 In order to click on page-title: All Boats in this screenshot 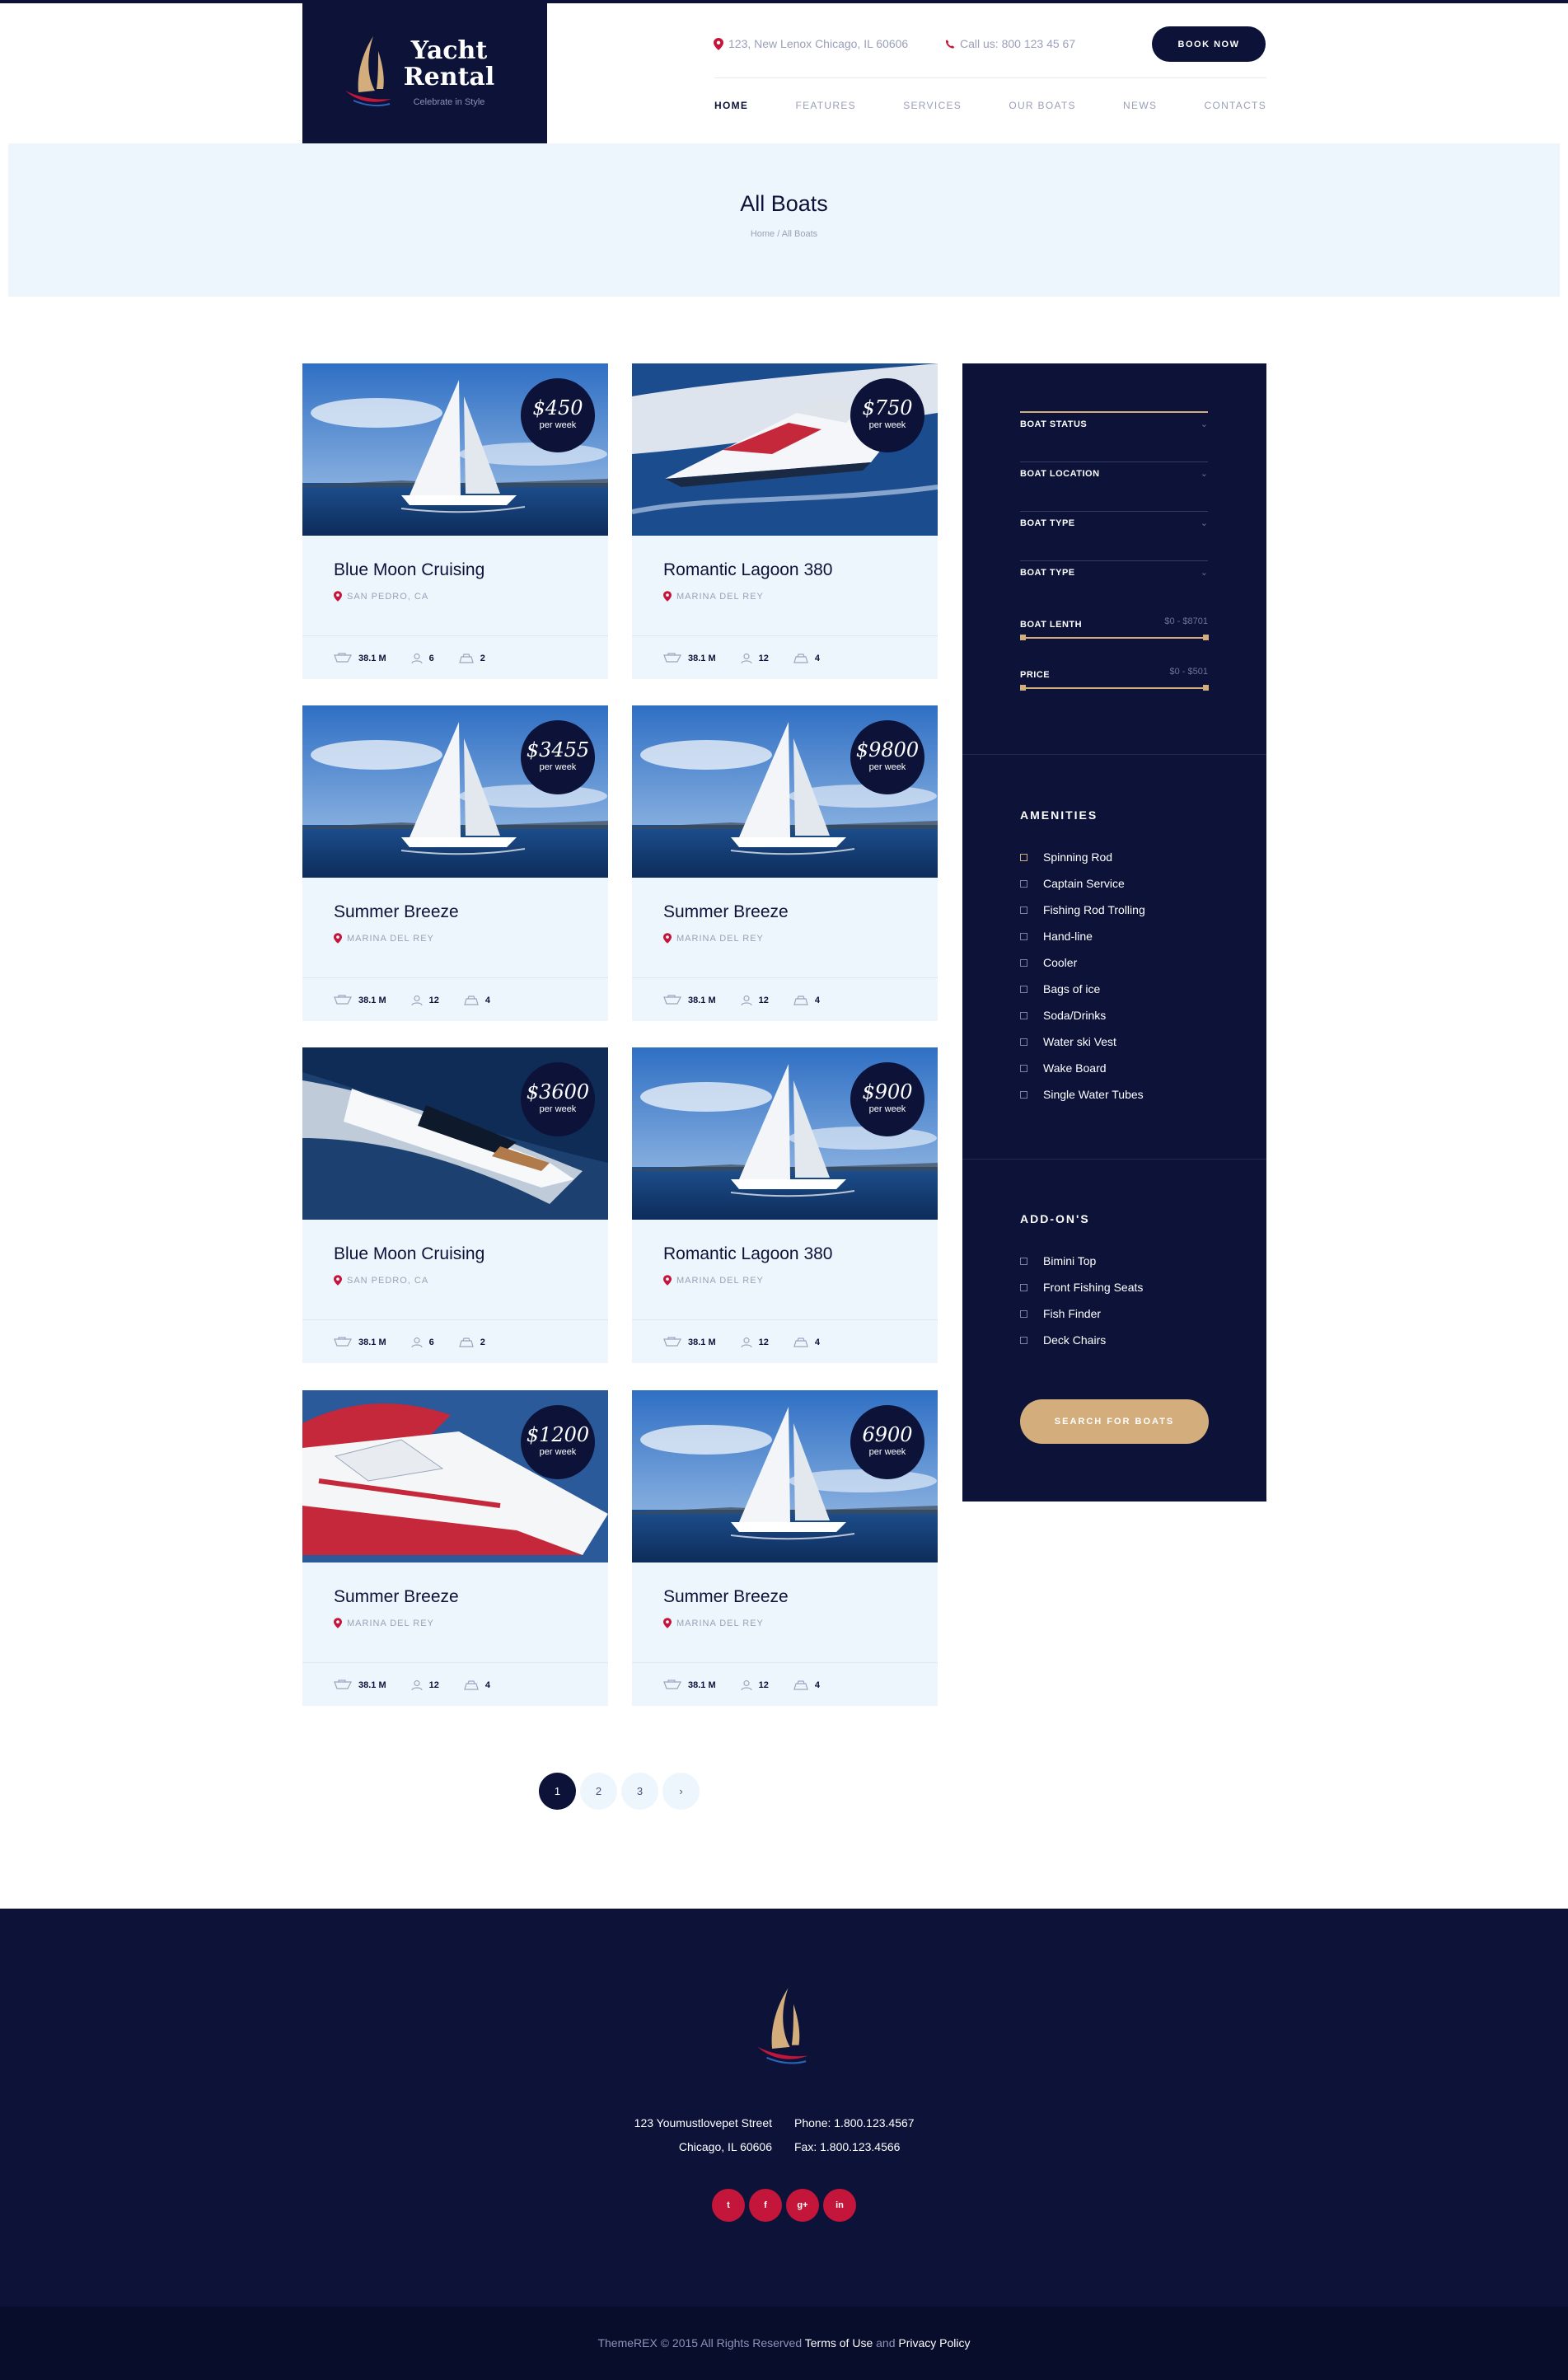, I will do `click(784, 203)`.